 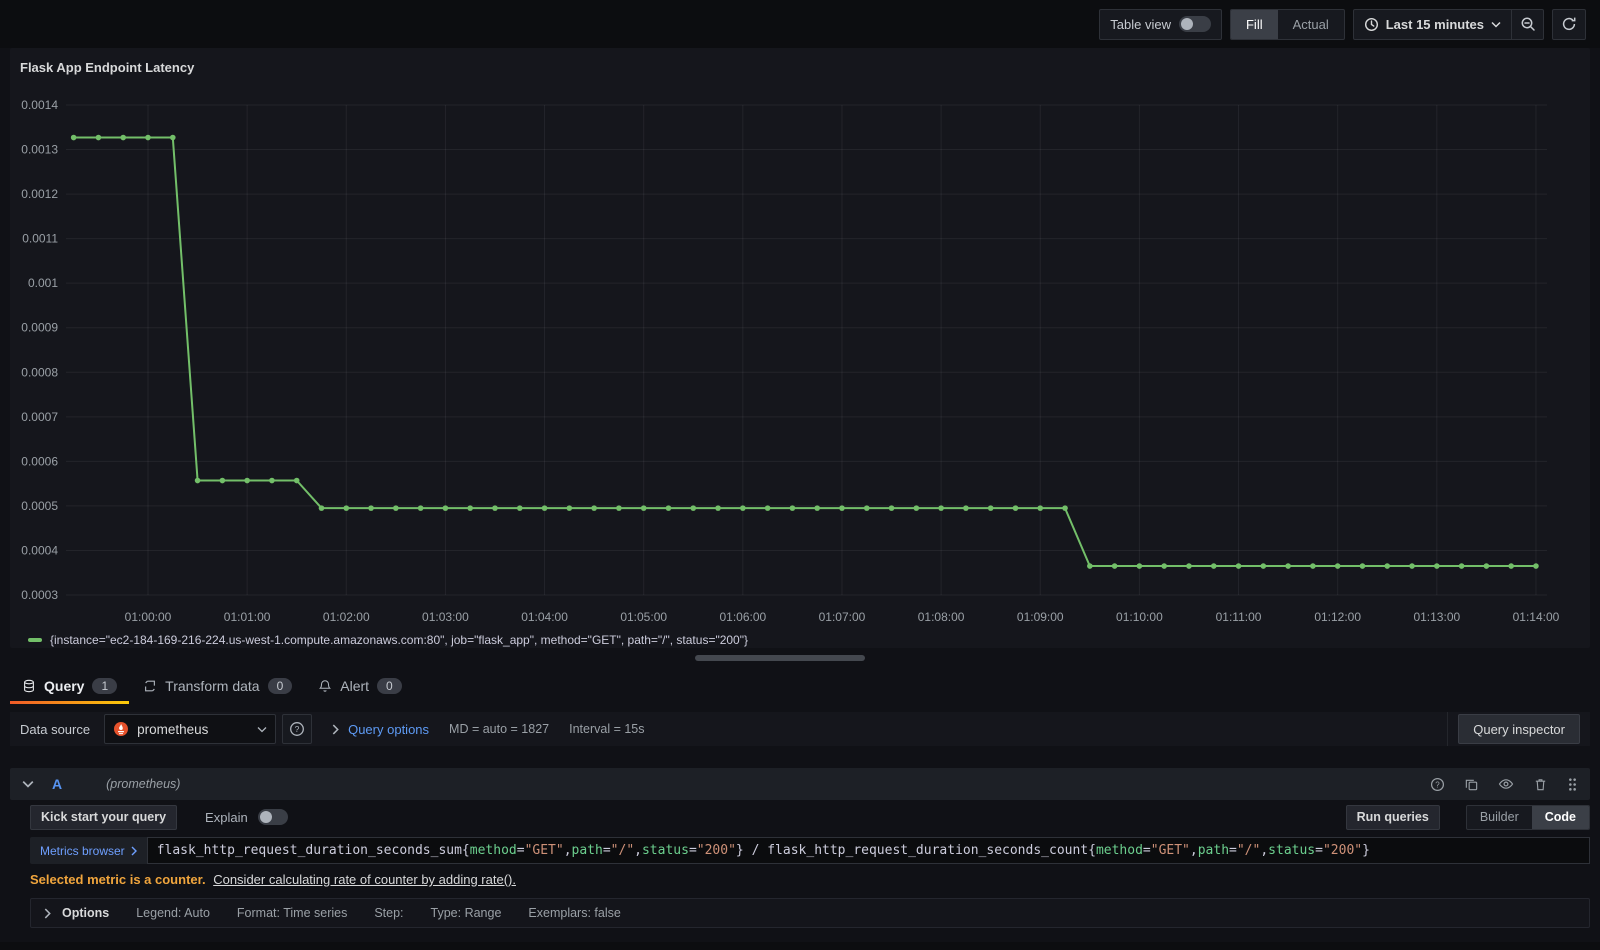 What do you see at coordinates (941, 617) in the screenshot?
I see `svg-text: 01:08:00` at bounding box center [941, 617].